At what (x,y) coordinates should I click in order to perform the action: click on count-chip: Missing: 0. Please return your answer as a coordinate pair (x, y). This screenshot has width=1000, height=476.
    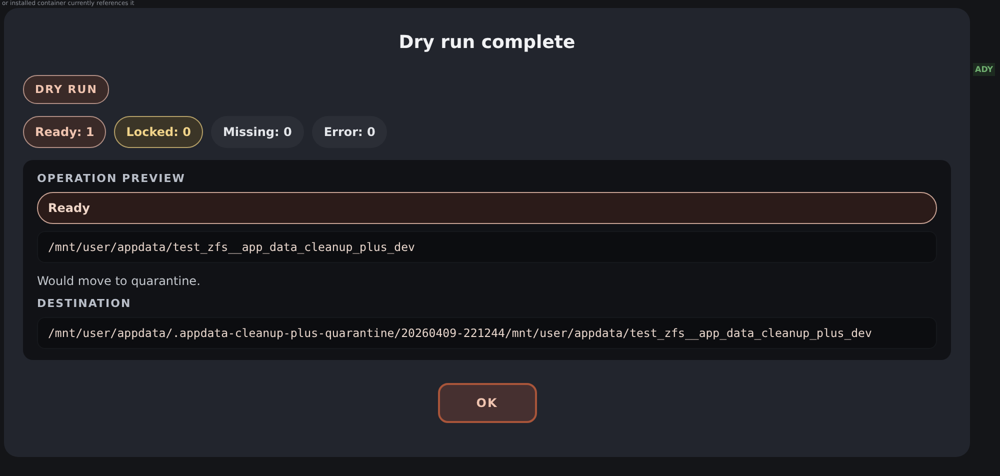
    Looking at the image, I should click on (257, 132).